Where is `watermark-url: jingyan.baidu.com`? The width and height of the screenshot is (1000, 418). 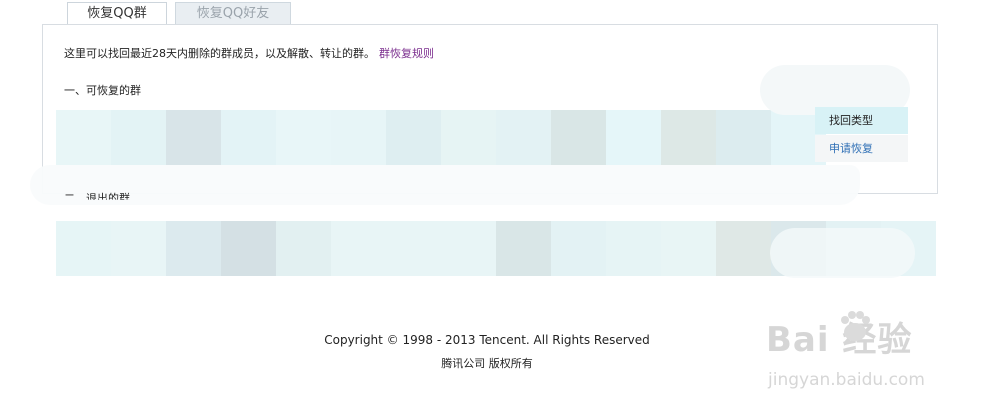
watermark-url: jingyan.baidu.com is located at coordinates (846, 380).